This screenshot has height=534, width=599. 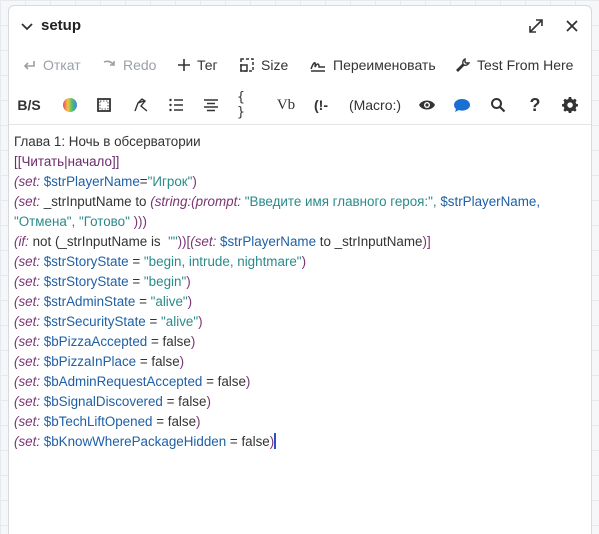 I want to click on editor-divider, so click(x=300, y=124).